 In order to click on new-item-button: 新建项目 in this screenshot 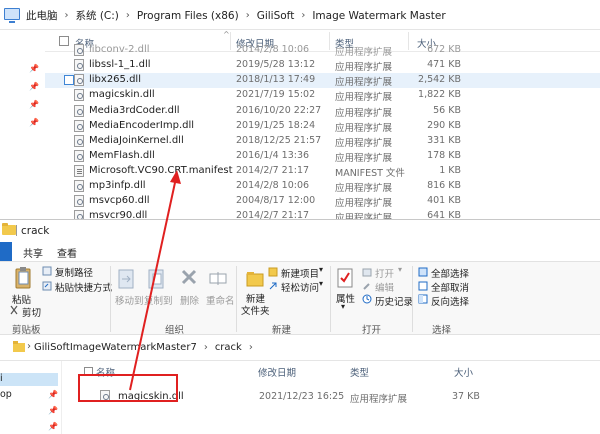, I will do `click(300, 273)`.